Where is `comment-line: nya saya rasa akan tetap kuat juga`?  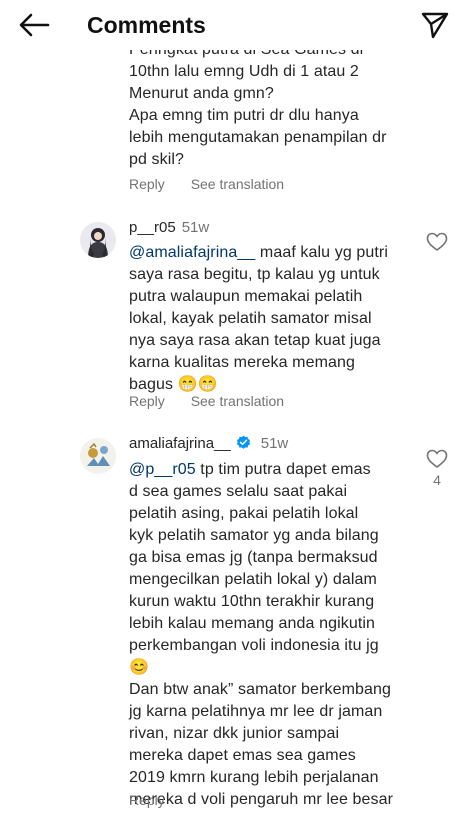 comment-line: nya saya rasa akan tetap kuat juga is located at coordinates (255, 340).